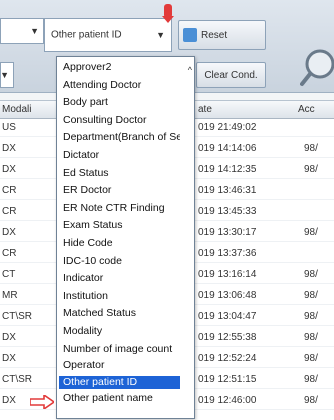 This screenshot has width=334, height=420. I want to click on reset-button: Reset, so click(222, 35).